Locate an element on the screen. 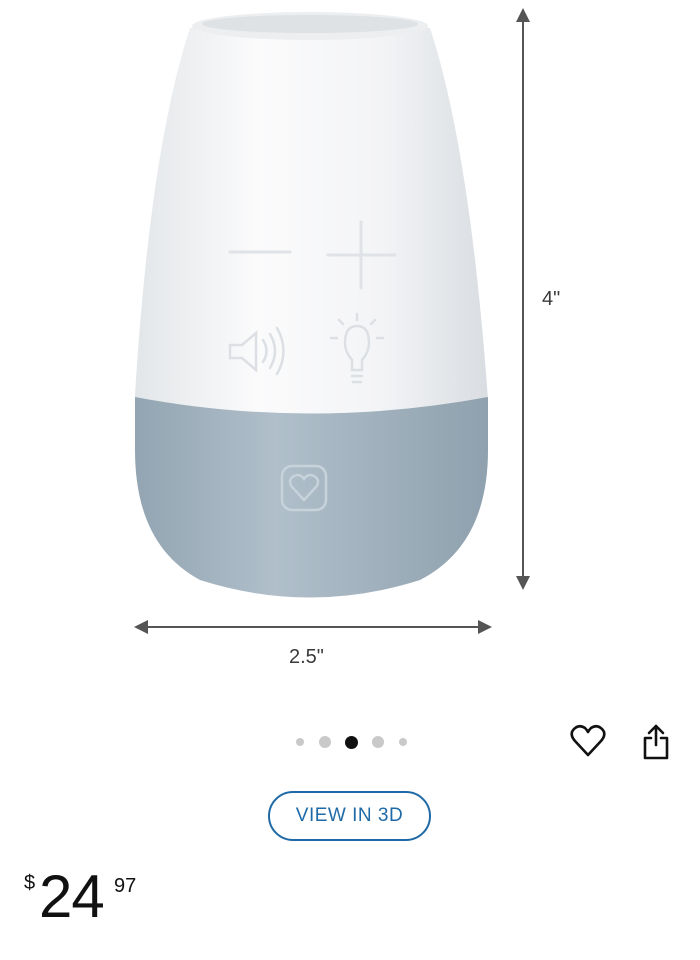  view-in-3d-button: VIEW IN 3D is located at coordinates (349, 816).